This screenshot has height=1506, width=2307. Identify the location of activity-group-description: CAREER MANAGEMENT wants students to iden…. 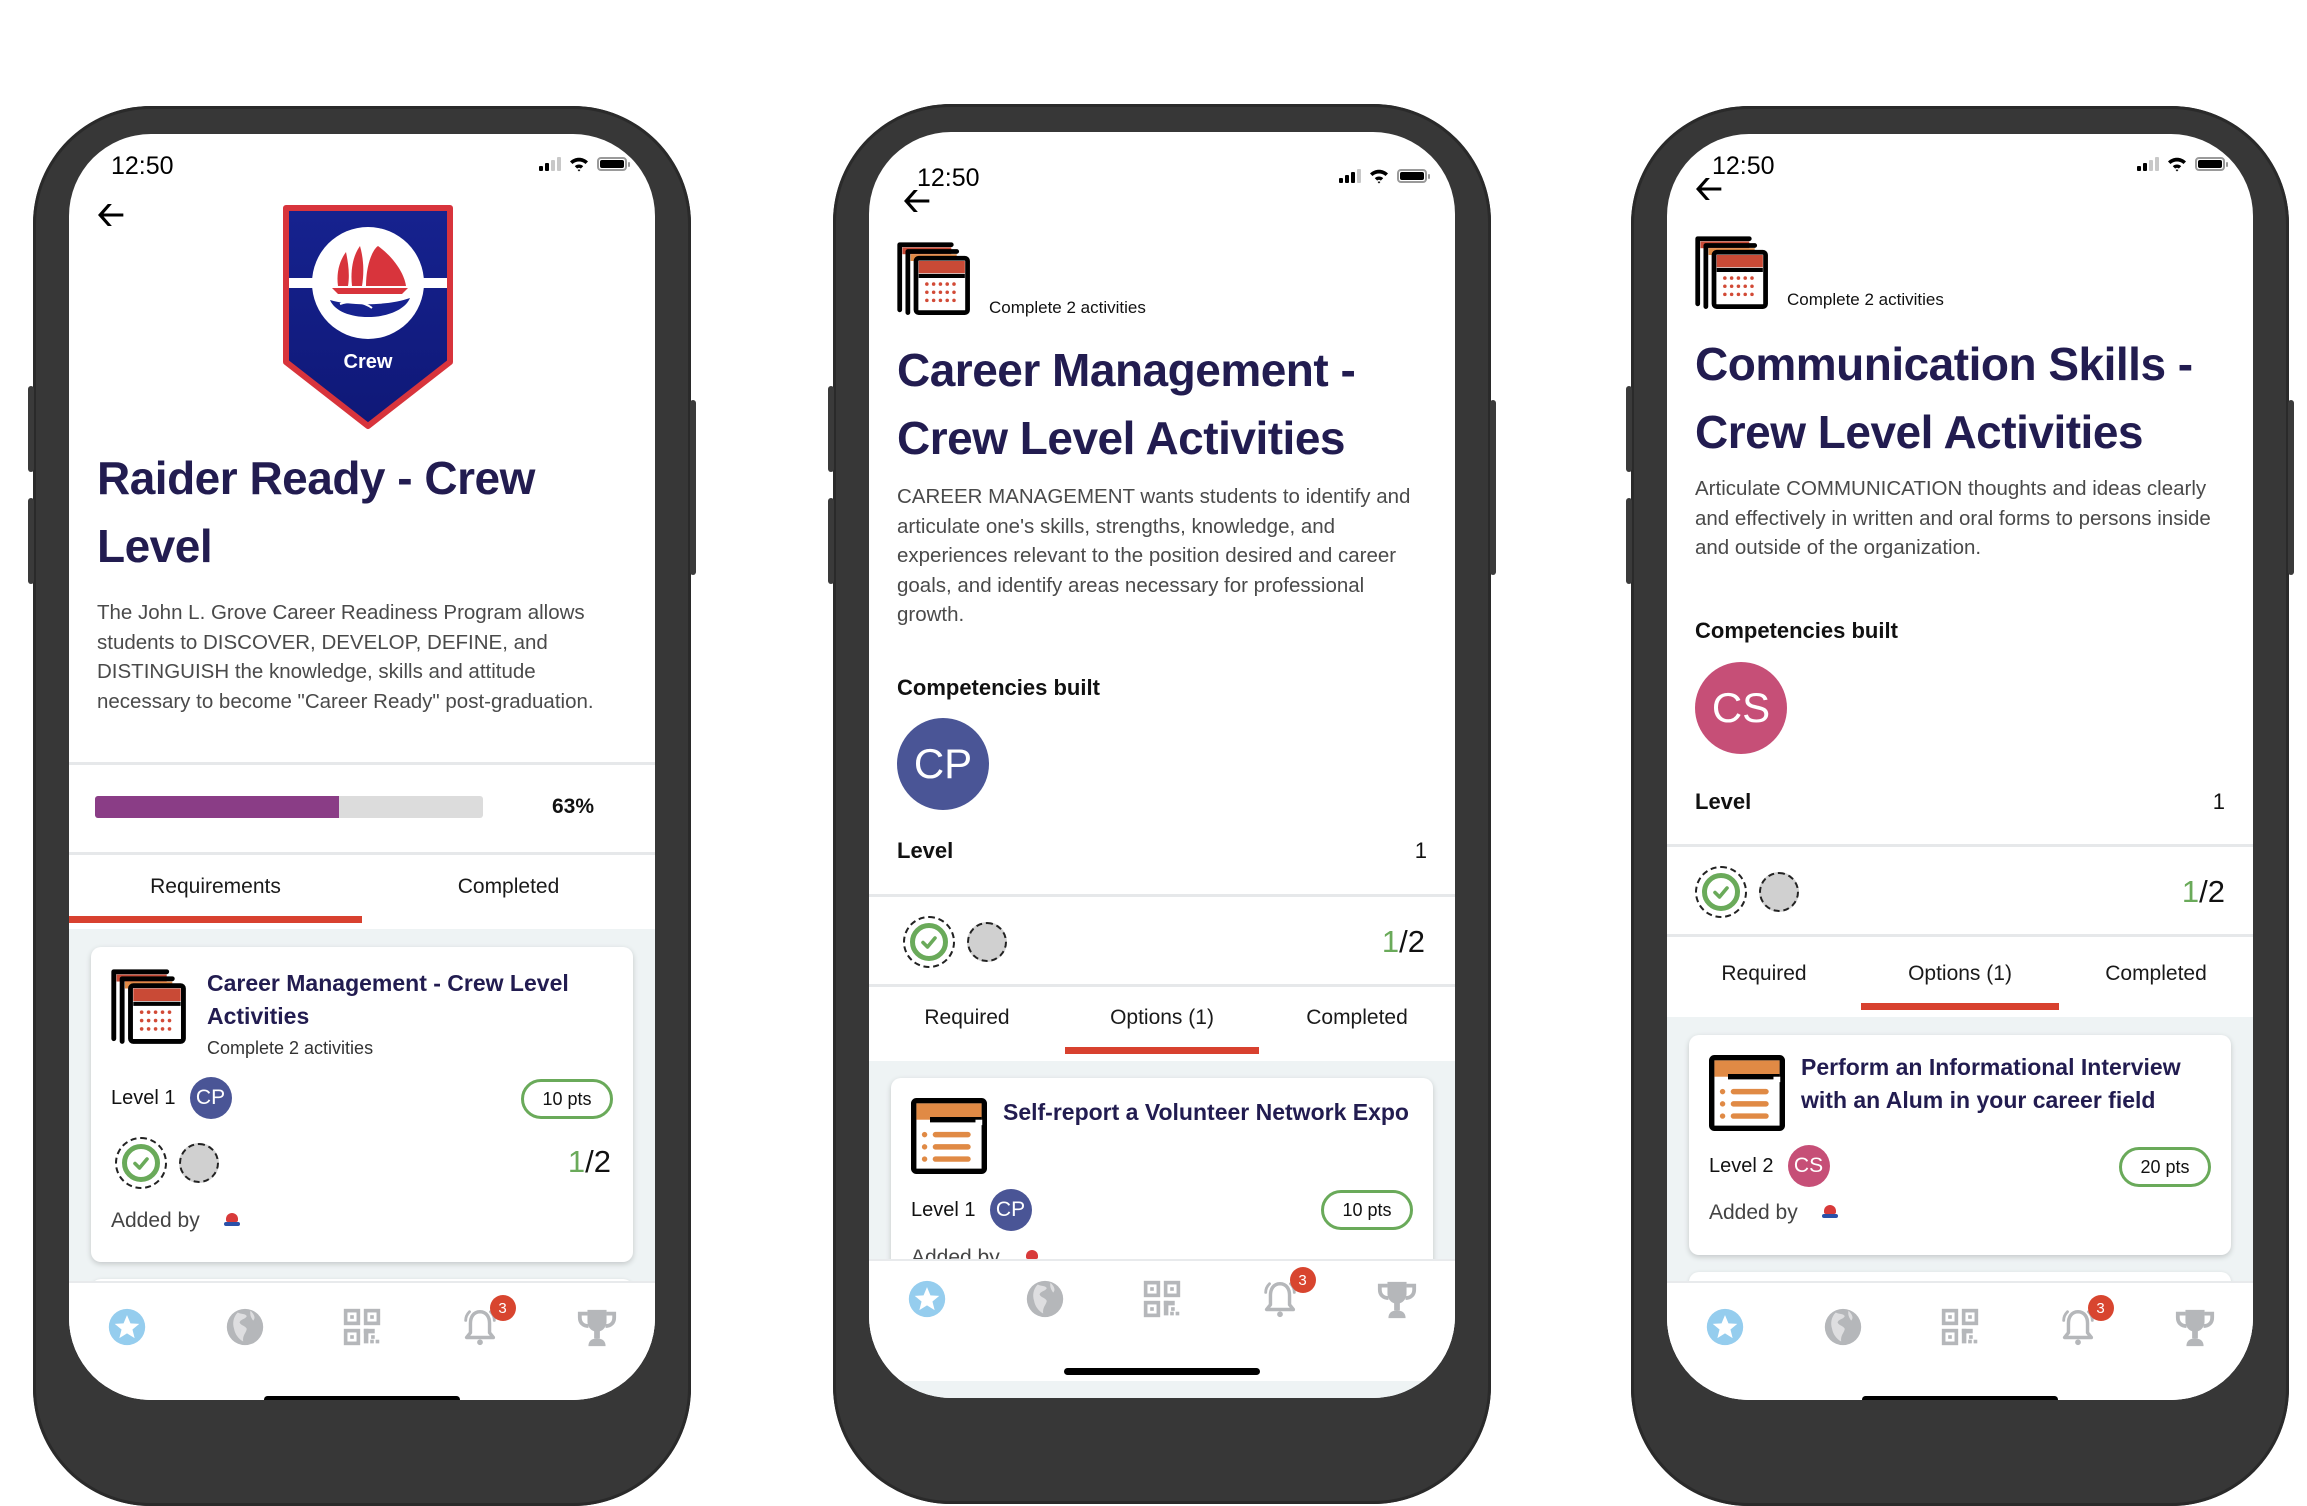
(1154, 555).